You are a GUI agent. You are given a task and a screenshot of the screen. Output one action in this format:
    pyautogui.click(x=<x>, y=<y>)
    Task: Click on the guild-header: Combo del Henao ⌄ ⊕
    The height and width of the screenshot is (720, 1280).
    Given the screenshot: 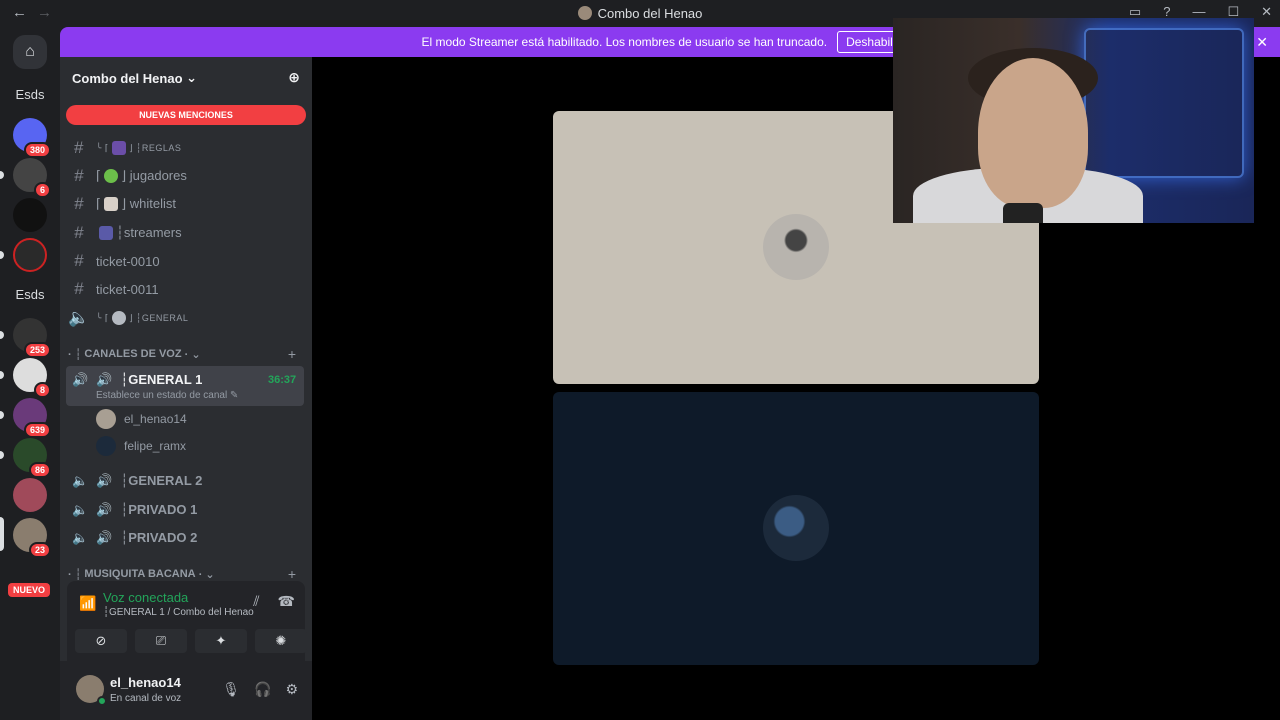 What is the action you would take?
    pyautogui.click(x=186, y=78)
    